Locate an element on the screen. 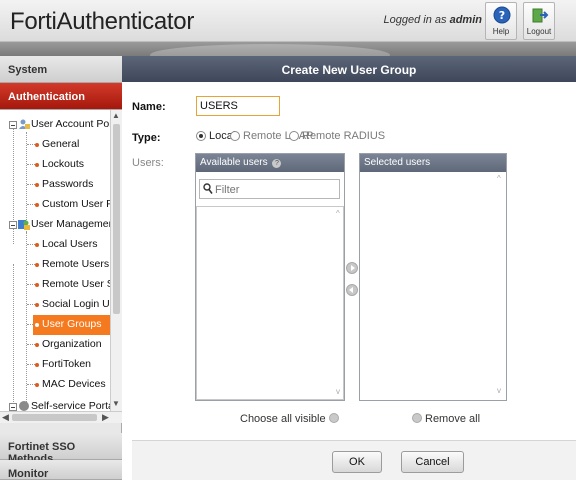 This screenshot has height=480, width=576. name-label: Name: is located at coordinates (149, 107).